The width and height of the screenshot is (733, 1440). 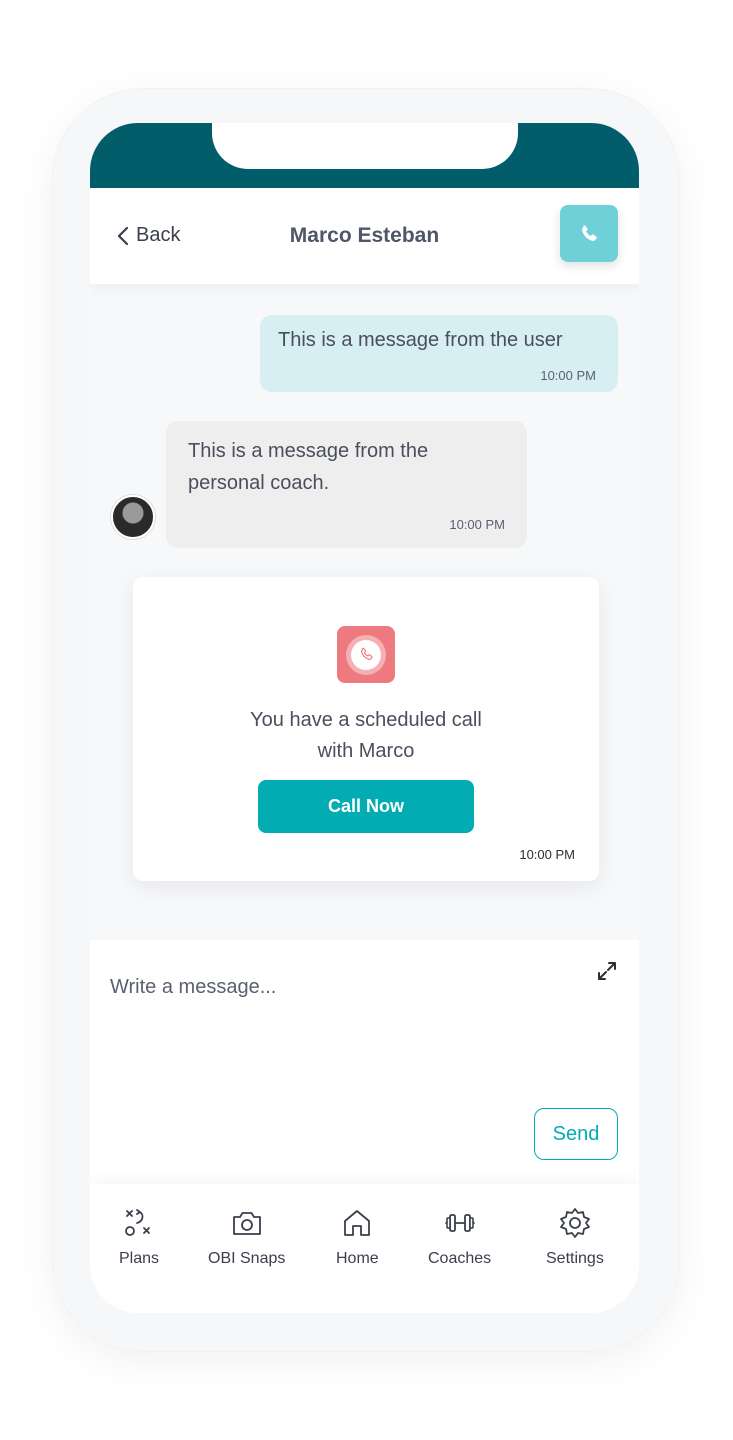 I want to click on message-composer: Send, so click(x=364, y=1062).